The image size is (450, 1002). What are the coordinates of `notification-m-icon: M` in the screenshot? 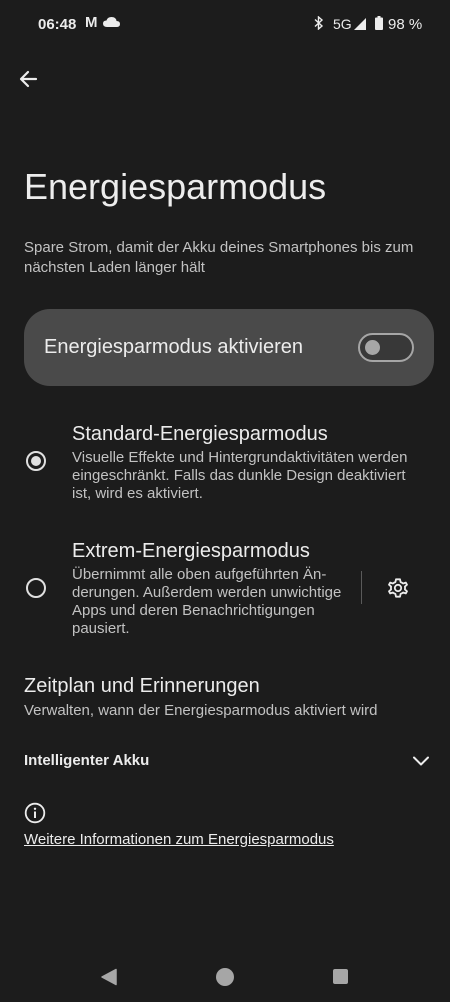 It's located at (91, 22).